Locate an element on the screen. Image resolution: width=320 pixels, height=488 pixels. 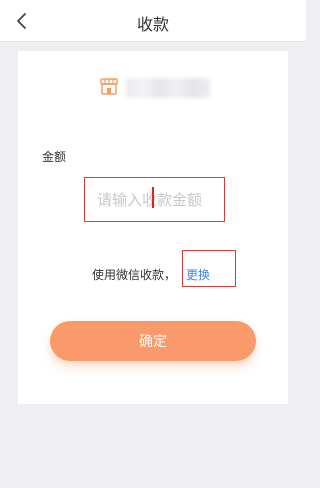
shop-name-blurred is located at coordinates (168, 88).